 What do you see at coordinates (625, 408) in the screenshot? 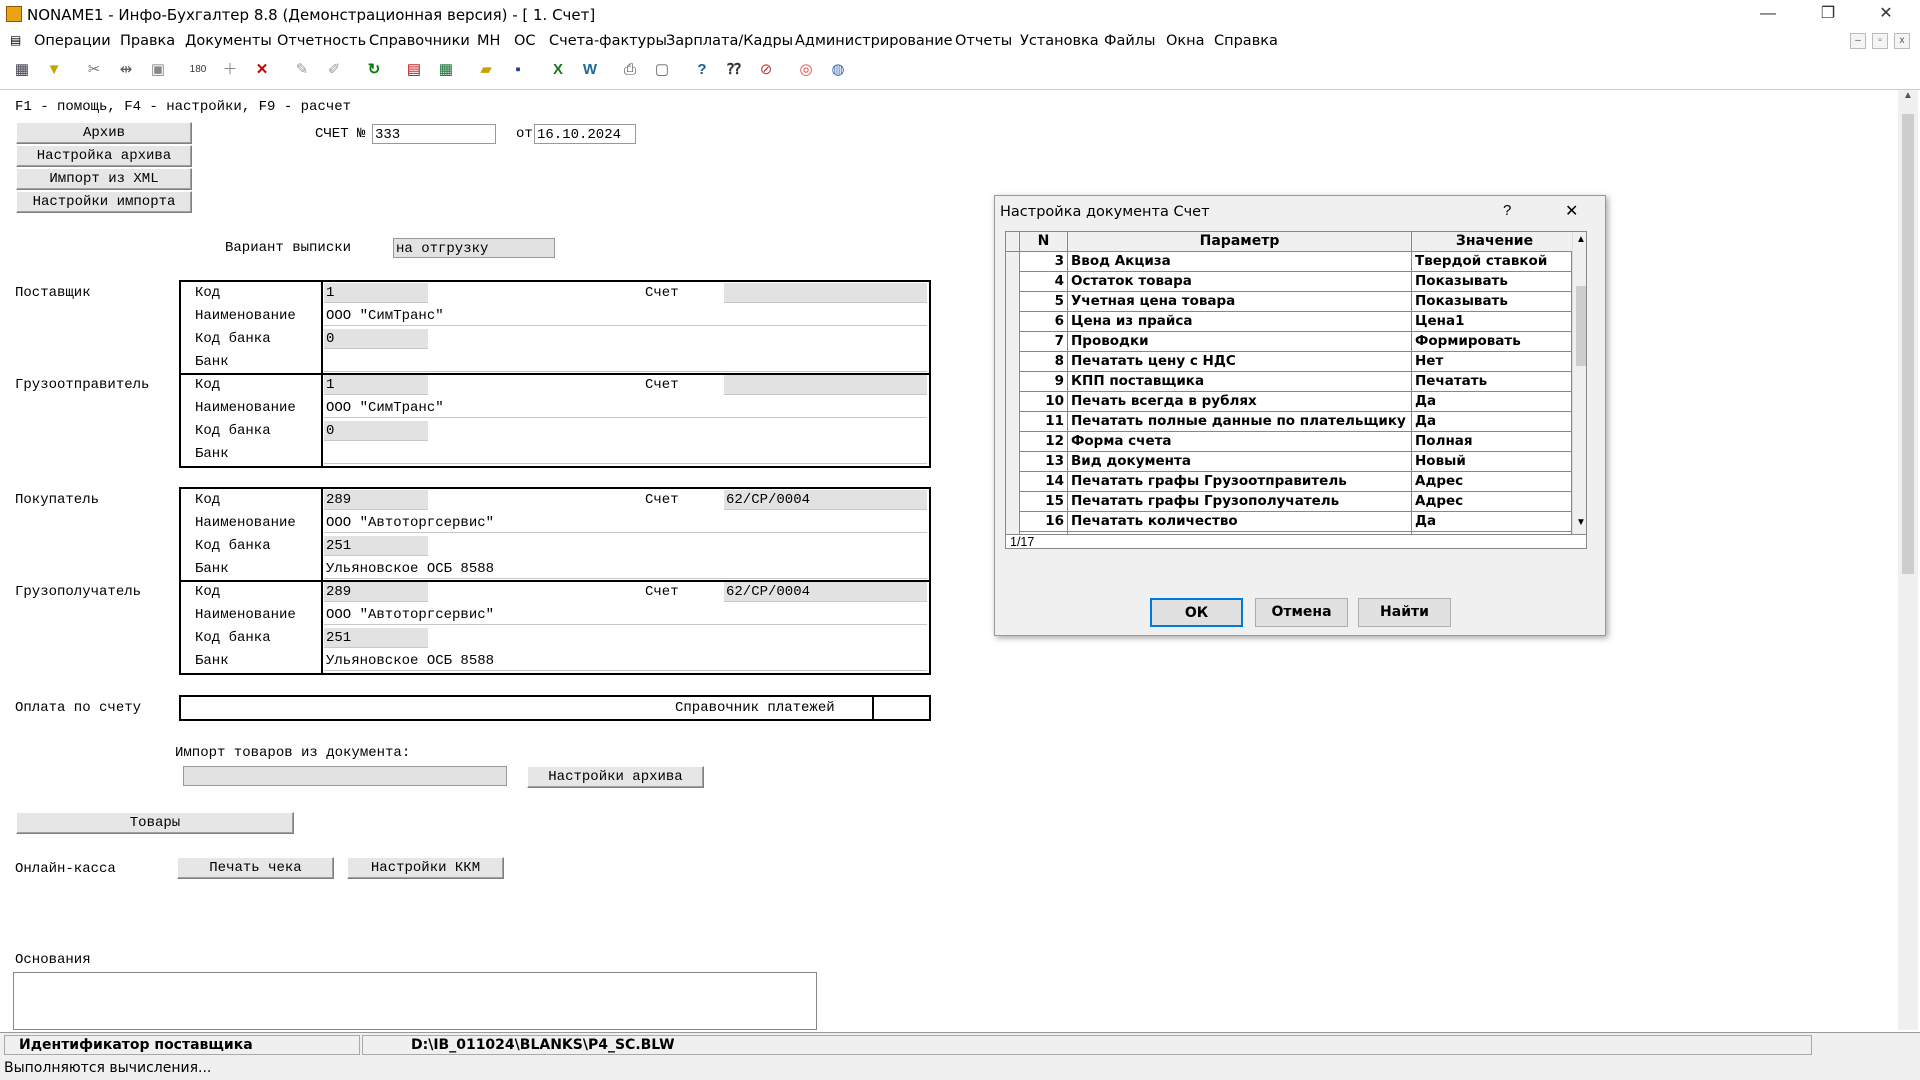
I see `shipper-name-input: ООО "СимТранс"` at bounding box center [625, 408].